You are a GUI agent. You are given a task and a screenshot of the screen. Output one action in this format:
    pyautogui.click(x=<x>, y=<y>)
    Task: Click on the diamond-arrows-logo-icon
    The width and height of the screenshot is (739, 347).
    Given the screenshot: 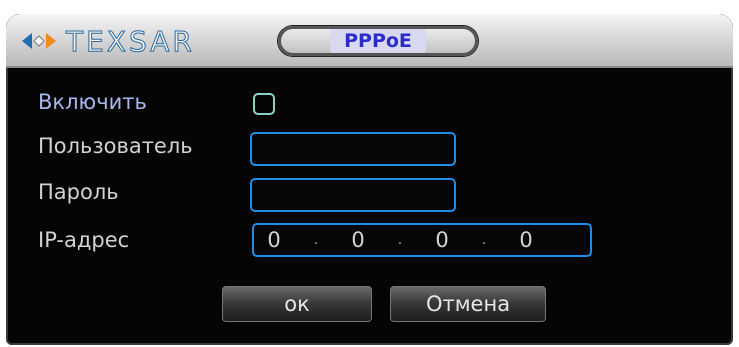 What is the action you would take?
    pyautogui.click(x=39, y=41)
    